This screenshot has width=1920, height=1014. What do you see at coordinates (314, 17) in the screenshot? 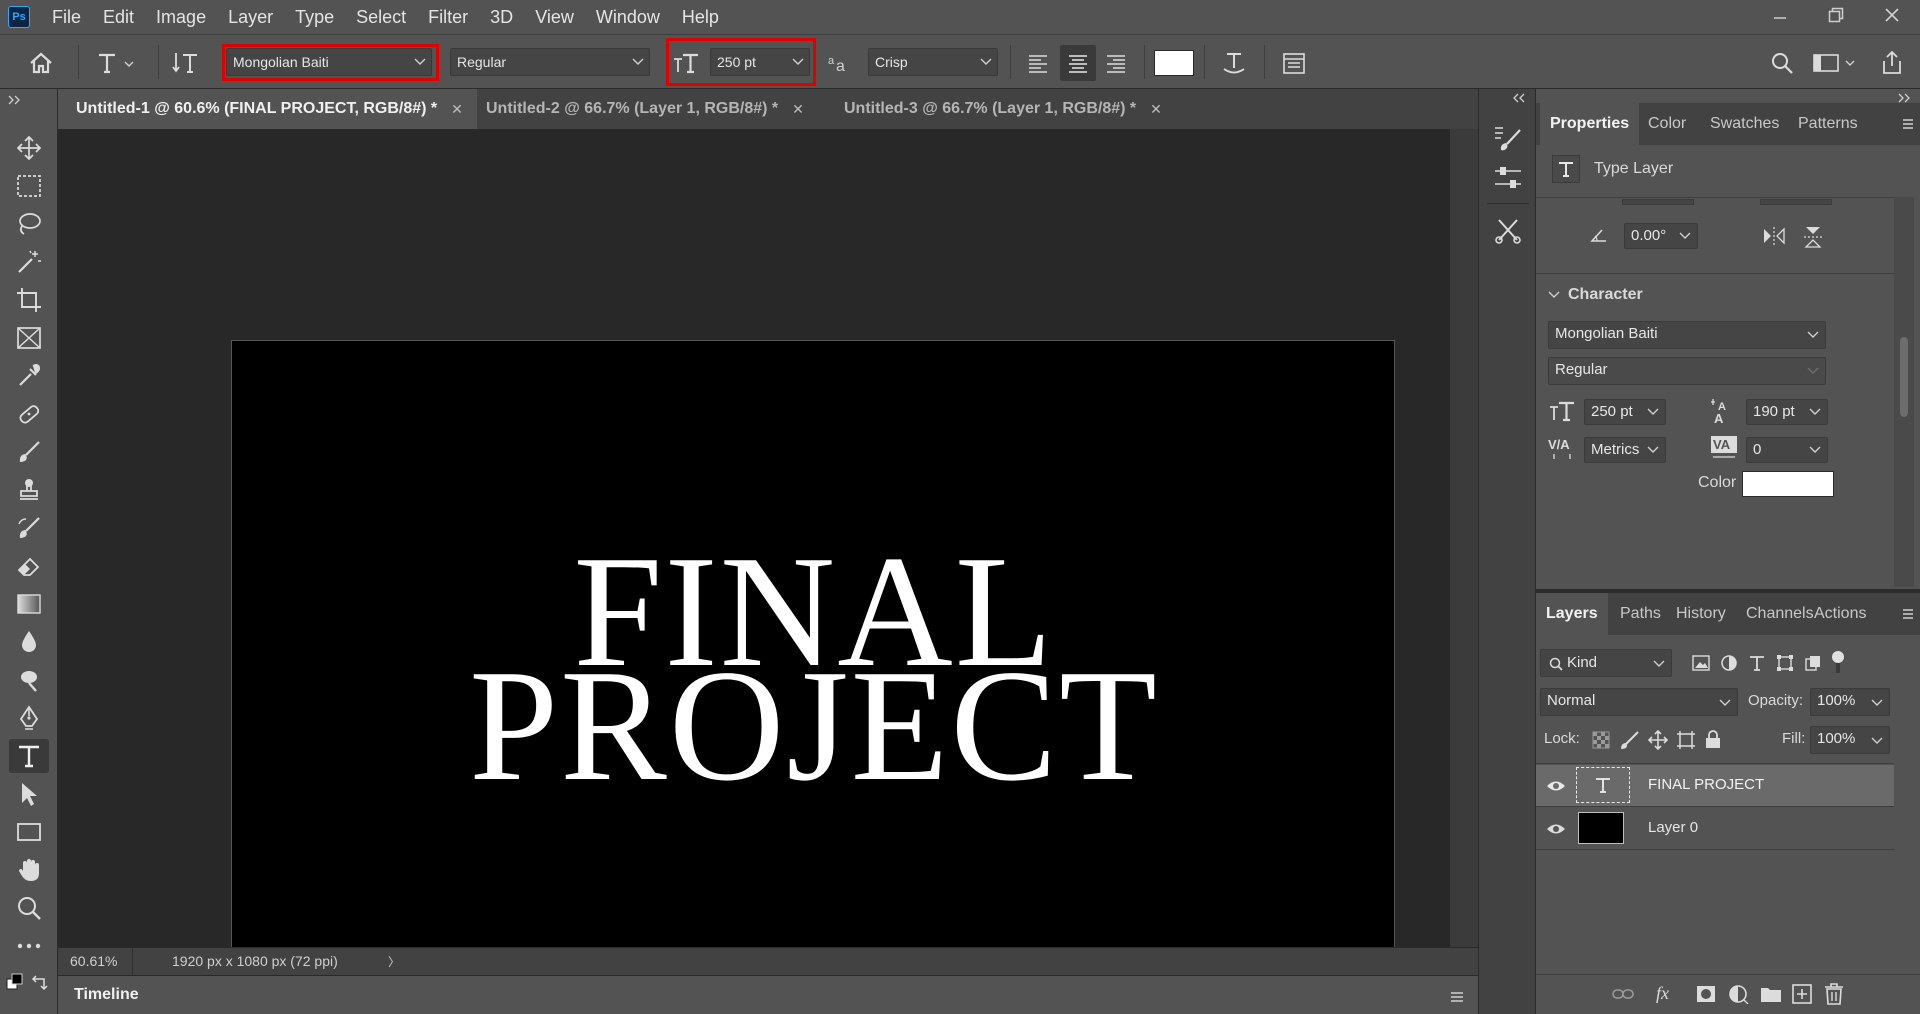
I see `menu-type: Type` at bounding box center [314, 17].